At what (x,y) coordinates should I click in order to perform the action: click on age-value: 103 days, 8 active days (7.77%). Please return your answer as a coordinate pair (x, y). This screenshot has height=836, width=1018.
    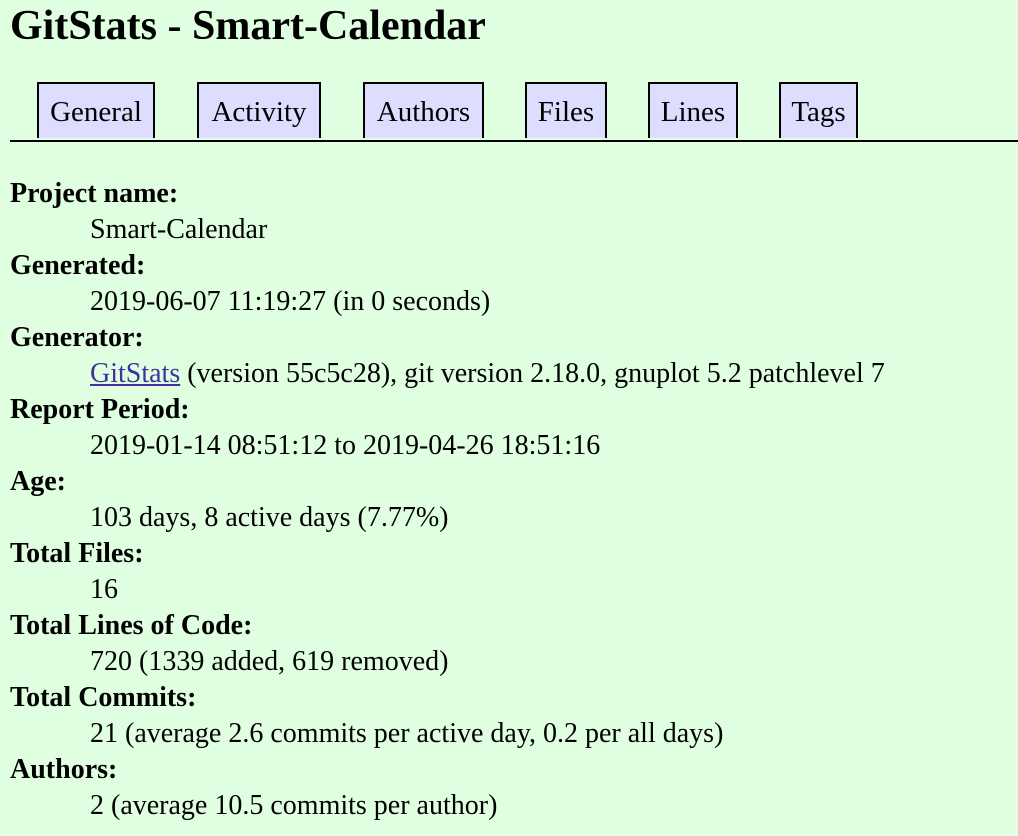
    Looking at the image, I should click on (269, 517).